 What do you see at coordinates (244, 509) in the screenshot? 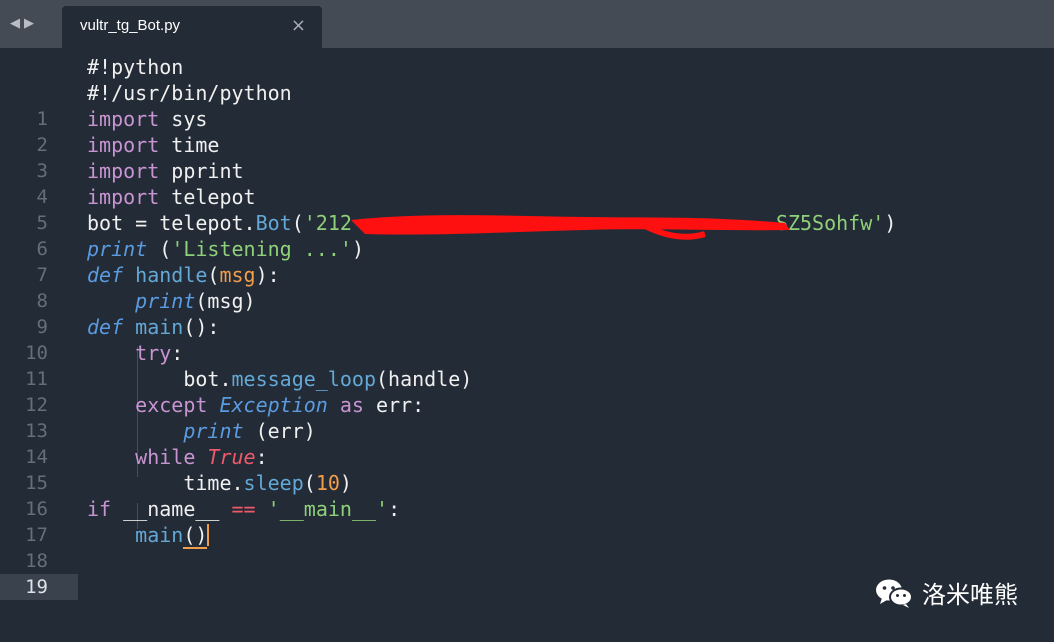
I see `code-text: if __name__ == '__main__':` at bounding box center [244, 509].